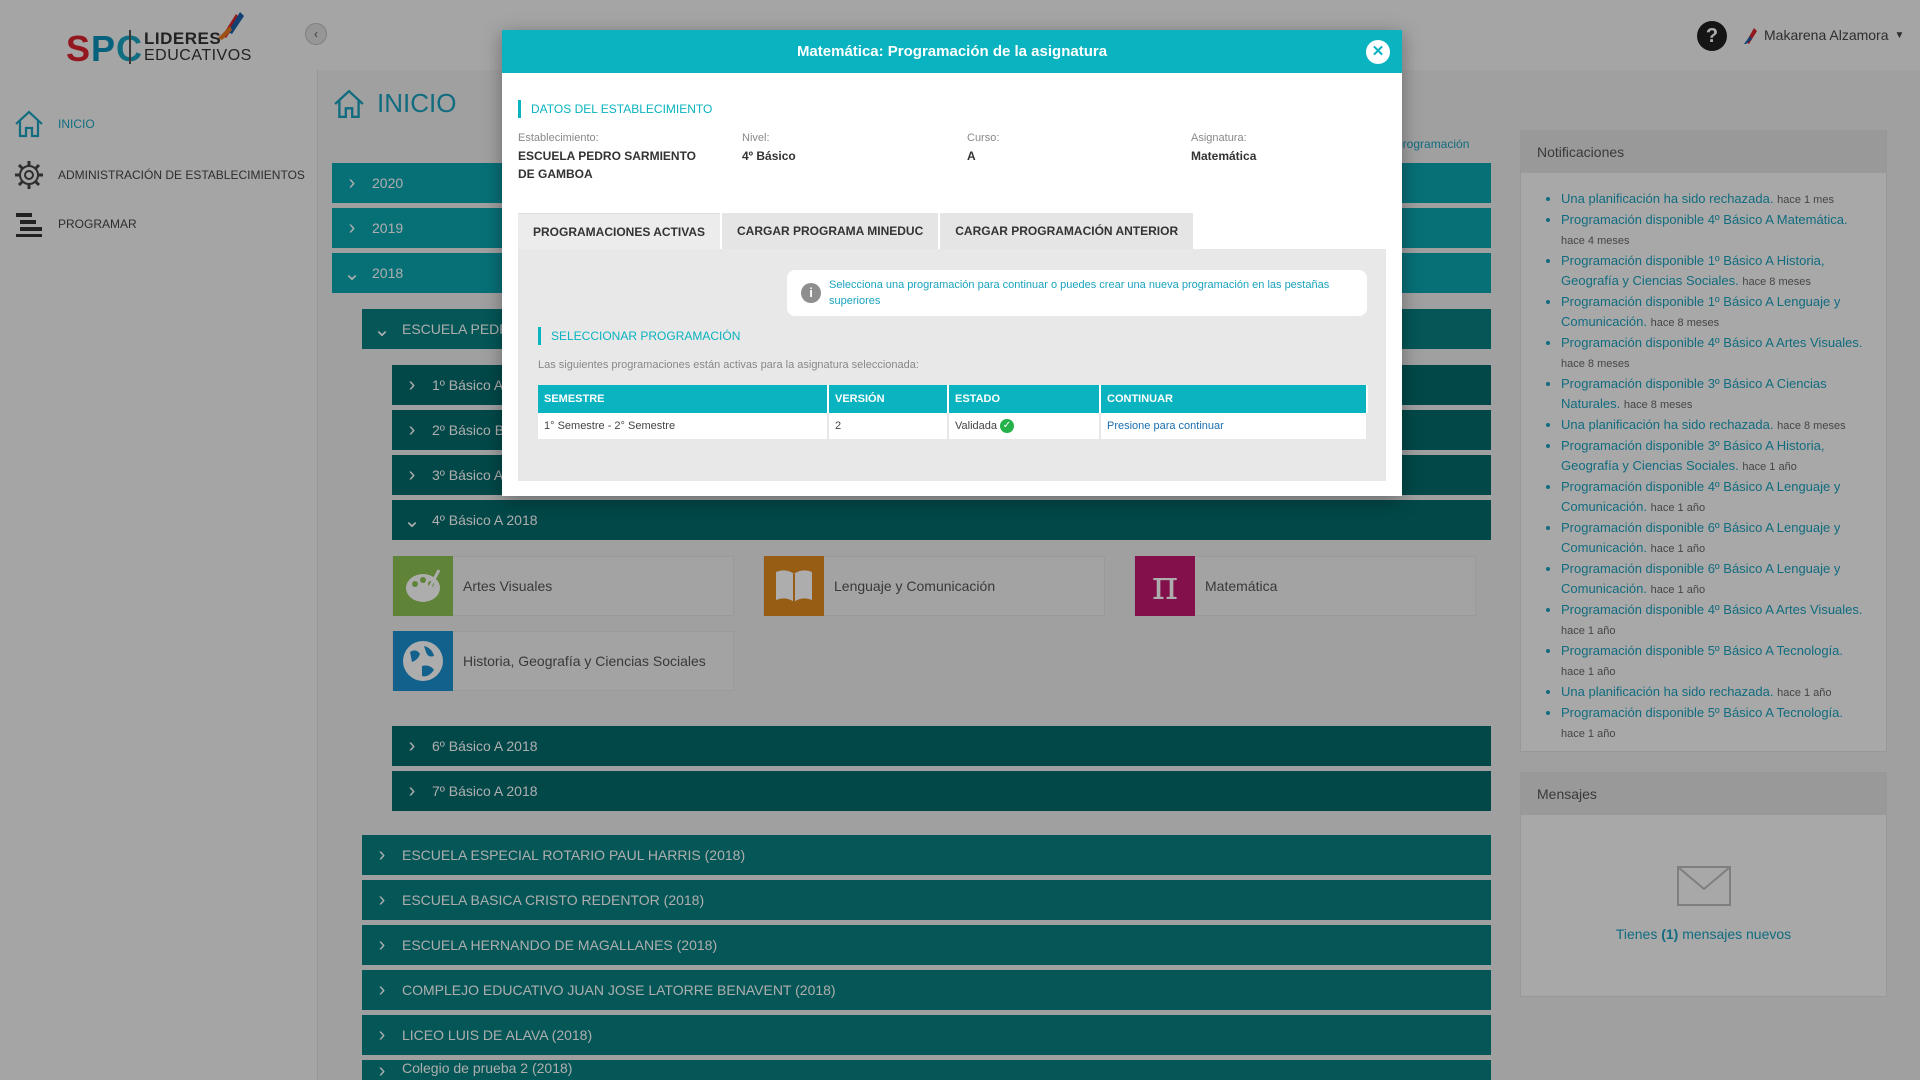 The height and width of the screenshot is (1080, 1920). What do you see at coordinates (639, 336) in the screenshot?
I see `section-title-seleccionar: SELECCIONAR PROGRAMACIÓN` at bounding box center [639, 336].